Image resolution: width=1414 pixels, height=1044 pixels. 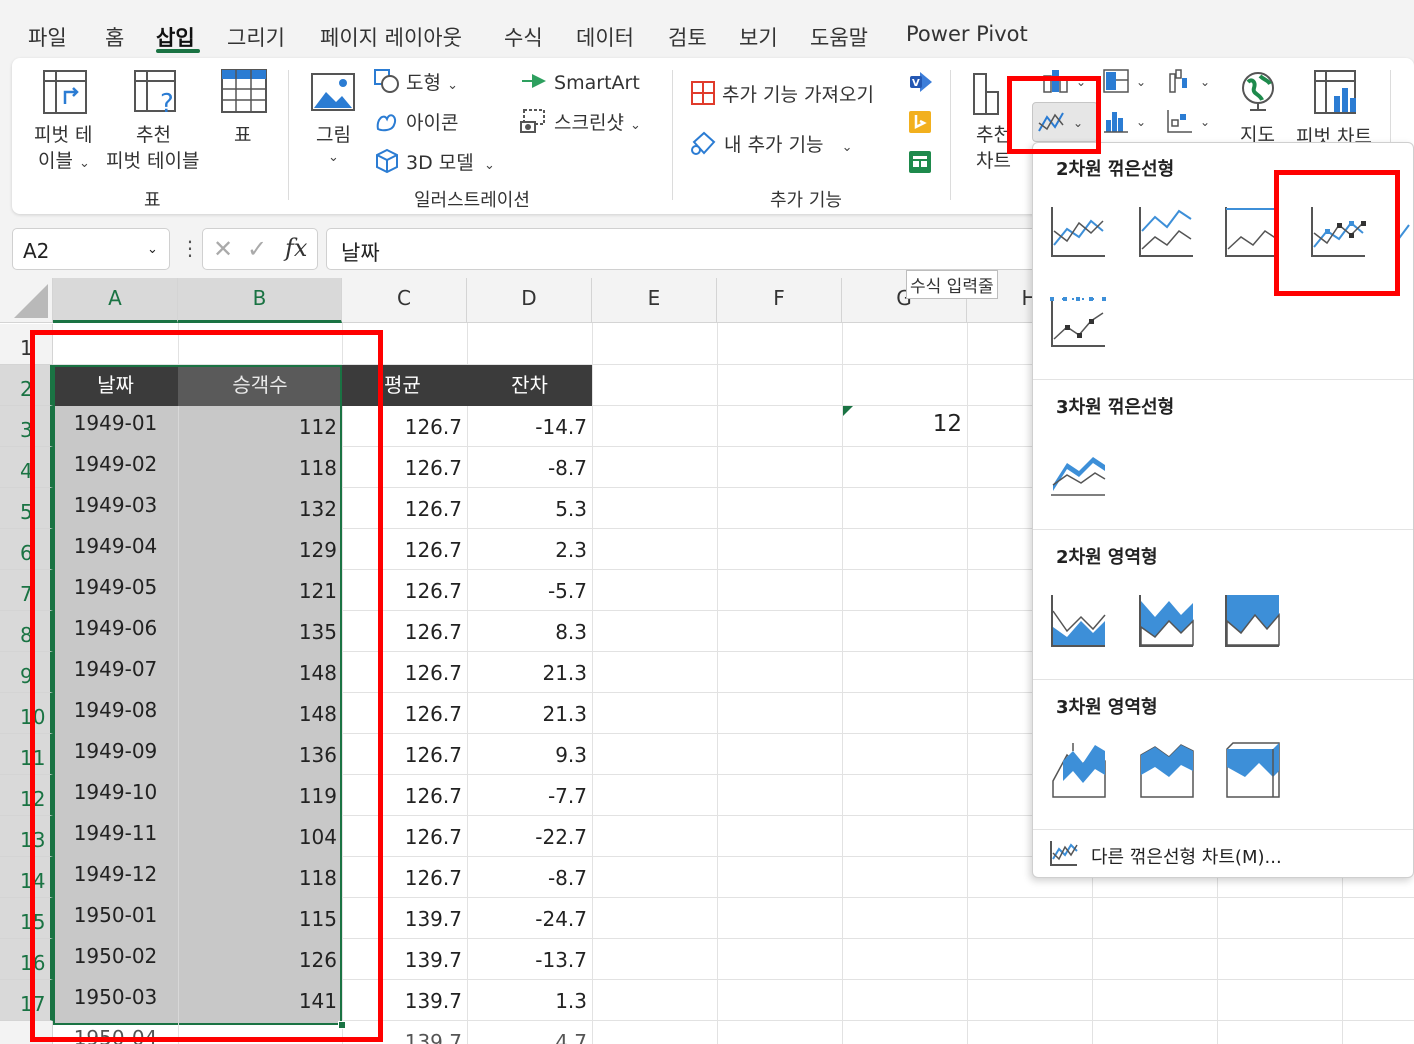 What do you see at coordinates (527, 508) in the screenshot?
I see `table-cell: 5.3` at bounding box center [527, 508].